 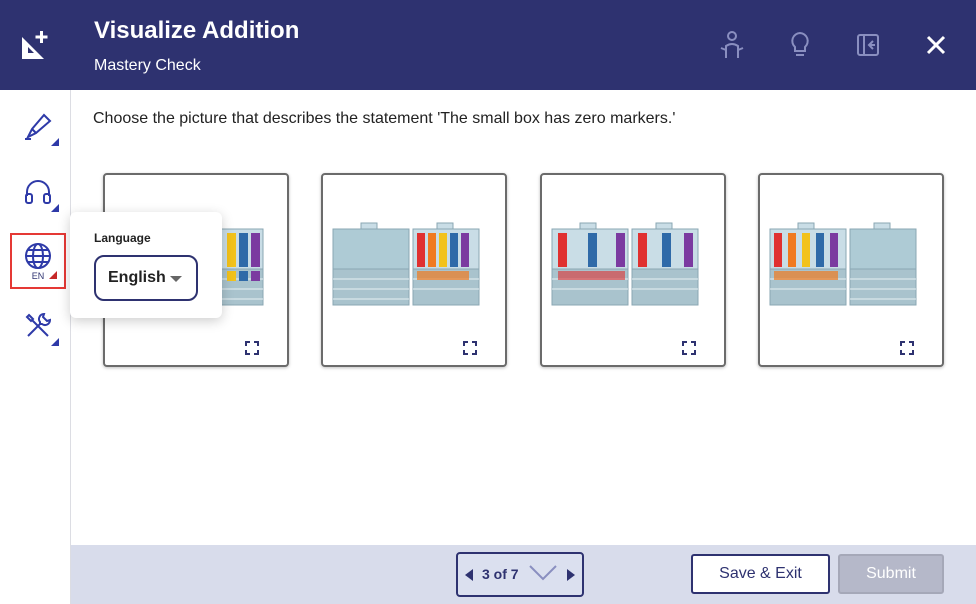 I want to click on next-question-icon, so click(x=571, y=575).